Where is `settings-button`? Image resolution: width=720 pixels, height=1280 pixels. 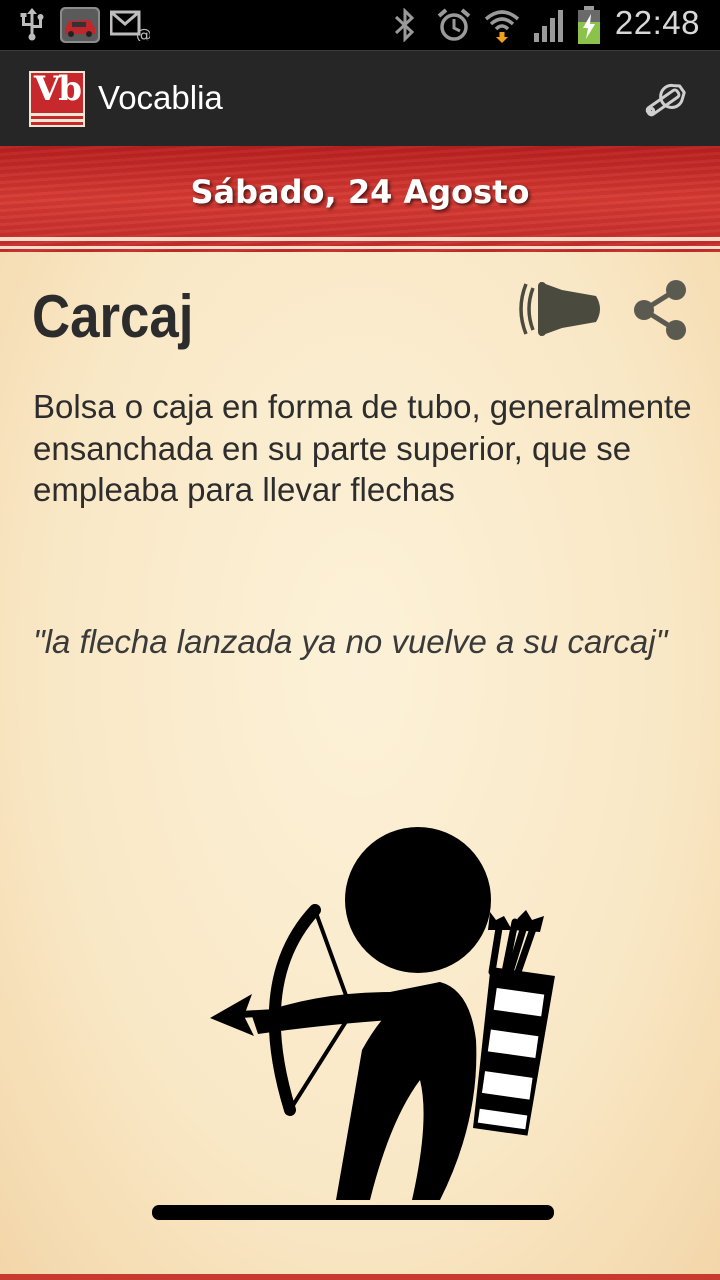 settings-button is located at coordinates (668, 99).